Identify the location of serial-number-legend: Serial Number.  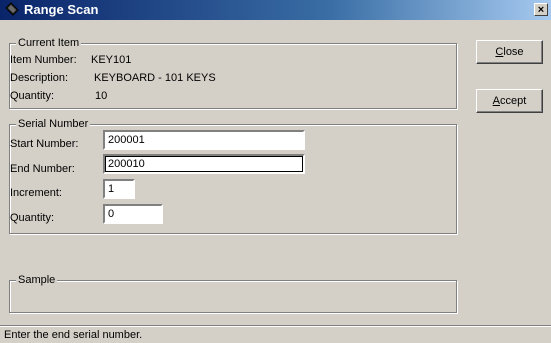
(53, 124).